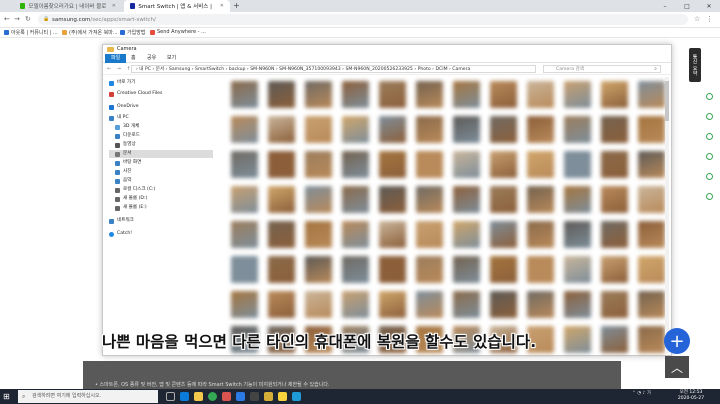  Describe the element at coordinates (128, 163) in the screenshot. I see `nav-item-desktop: 바탕 화면` at that location.